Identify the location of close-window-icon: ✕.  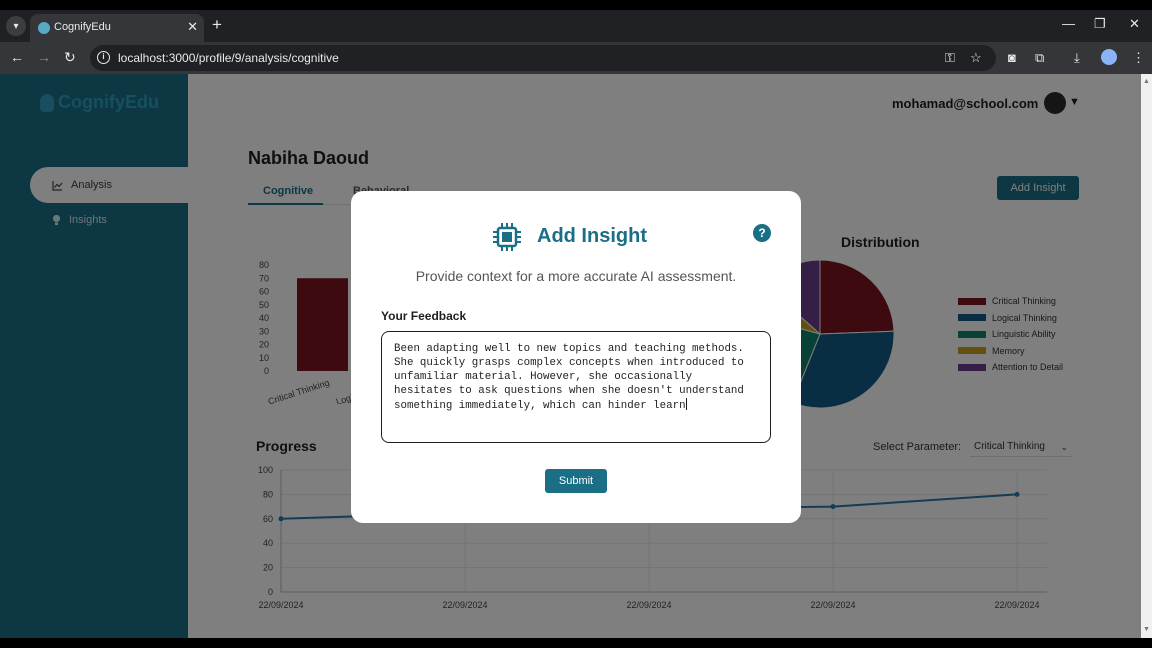
(1134, 24).